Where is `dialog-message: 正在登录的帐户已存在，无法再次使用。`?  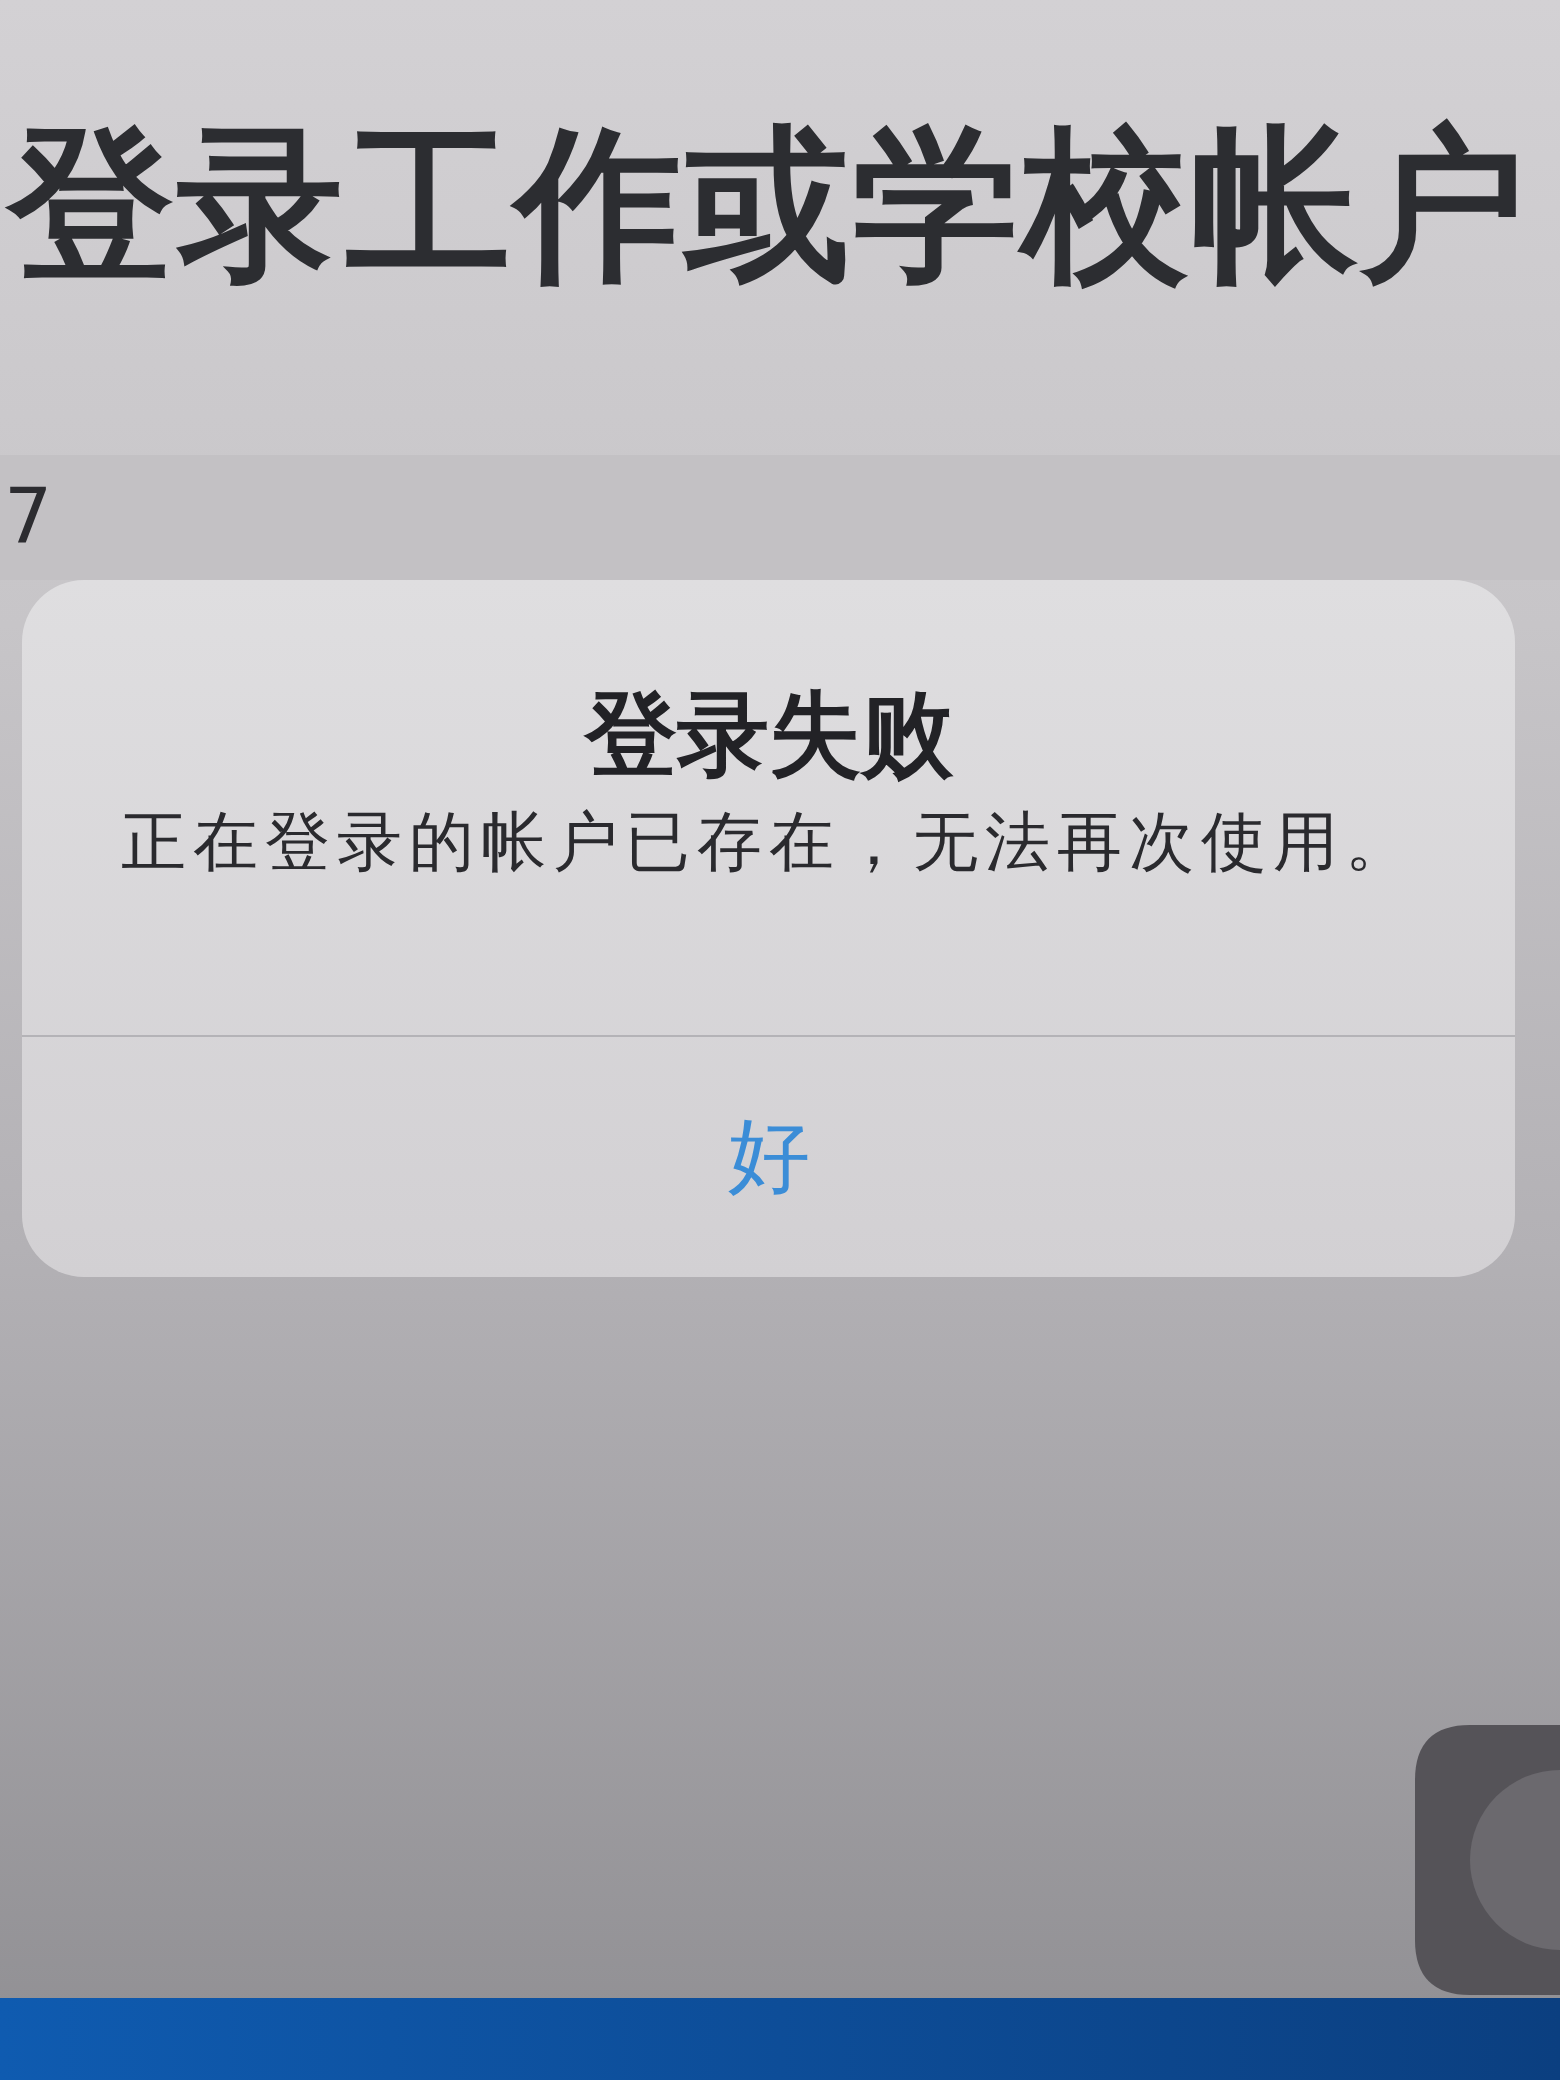
dialog-message: 正在登录的帐户已存在，无法再次使用。 is located at coordinates (768, 842).